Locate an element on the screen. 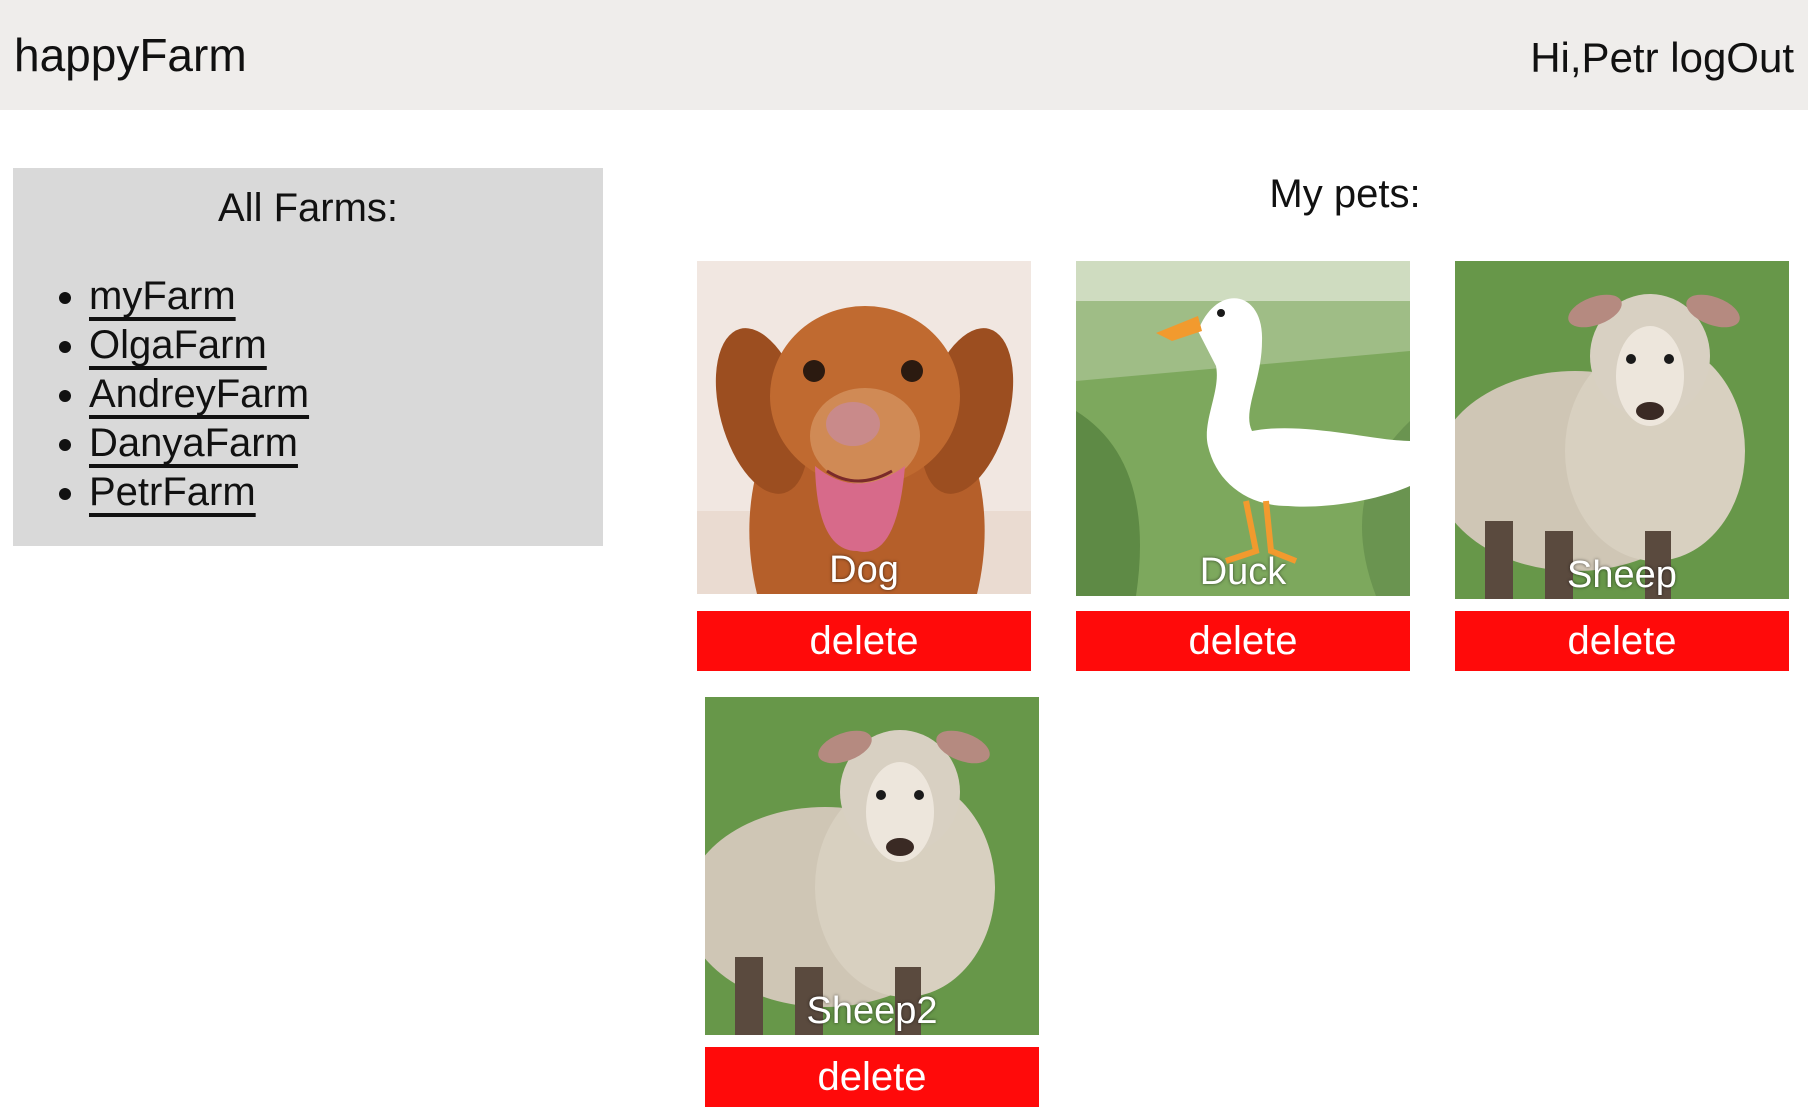  farm-link-petrfarm: PetrFarm is located at coordinates (172, 492).